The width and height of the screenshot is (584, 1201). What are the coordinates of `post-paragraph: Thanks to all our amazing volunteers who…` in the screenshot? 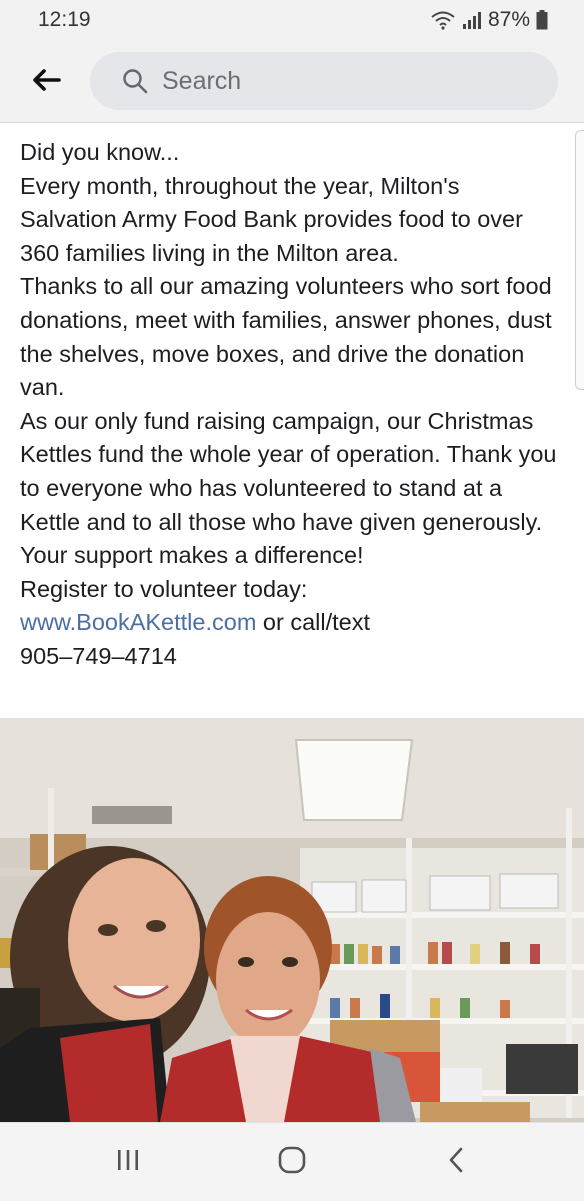 It's located at (286, 337).